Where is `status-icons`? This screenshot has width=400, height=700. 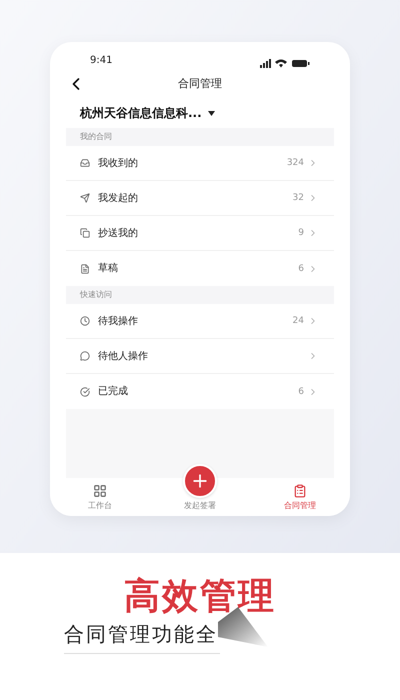
status-icons is located at coordinates (285, 63).